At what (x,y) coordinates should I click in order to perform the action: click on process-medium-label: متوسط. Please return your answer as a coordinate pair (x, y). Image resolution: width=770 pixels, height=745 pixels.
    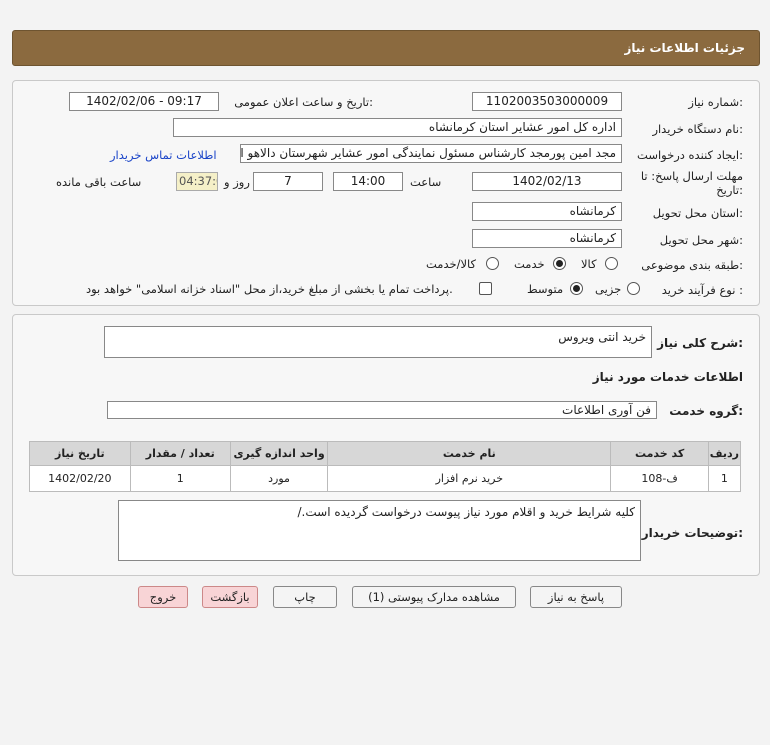
    Looking at the image, I should click on (545, 289).